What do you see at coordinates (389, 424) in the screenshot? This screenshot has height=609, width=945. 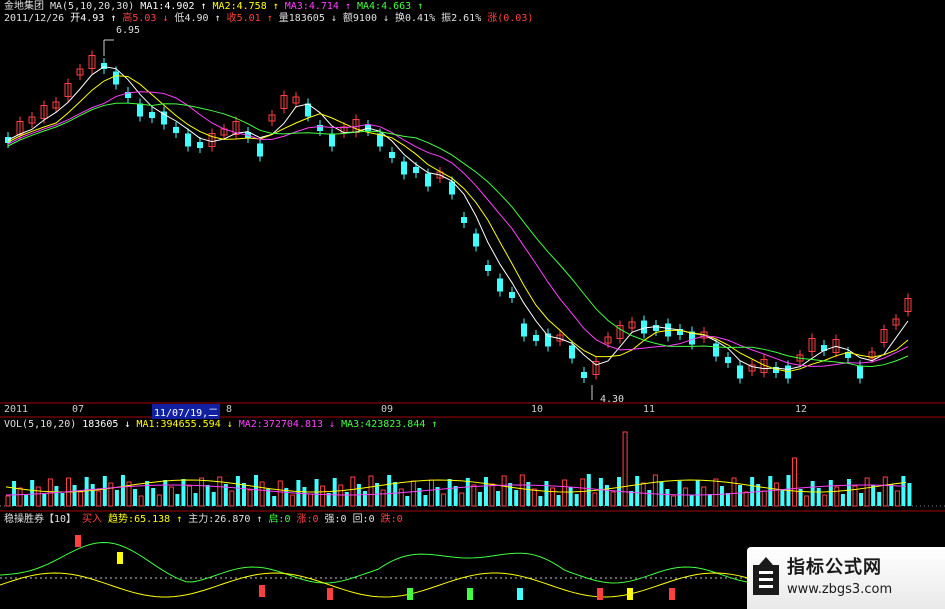 I see `volume-info-item-4: MA3:423823.844 ↑` at bounding box center [389, 424].